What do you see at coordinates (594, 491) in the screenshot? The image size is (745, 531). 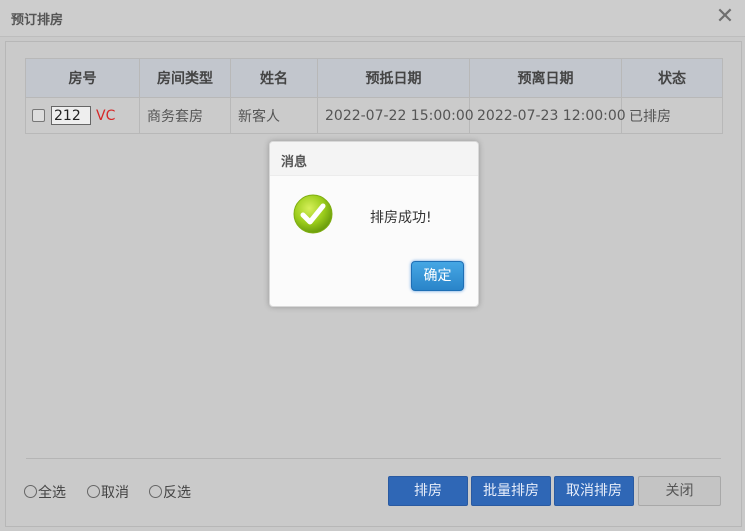 I see `cancel-assign-button: 取消排房` at bounding box center [594, 491].